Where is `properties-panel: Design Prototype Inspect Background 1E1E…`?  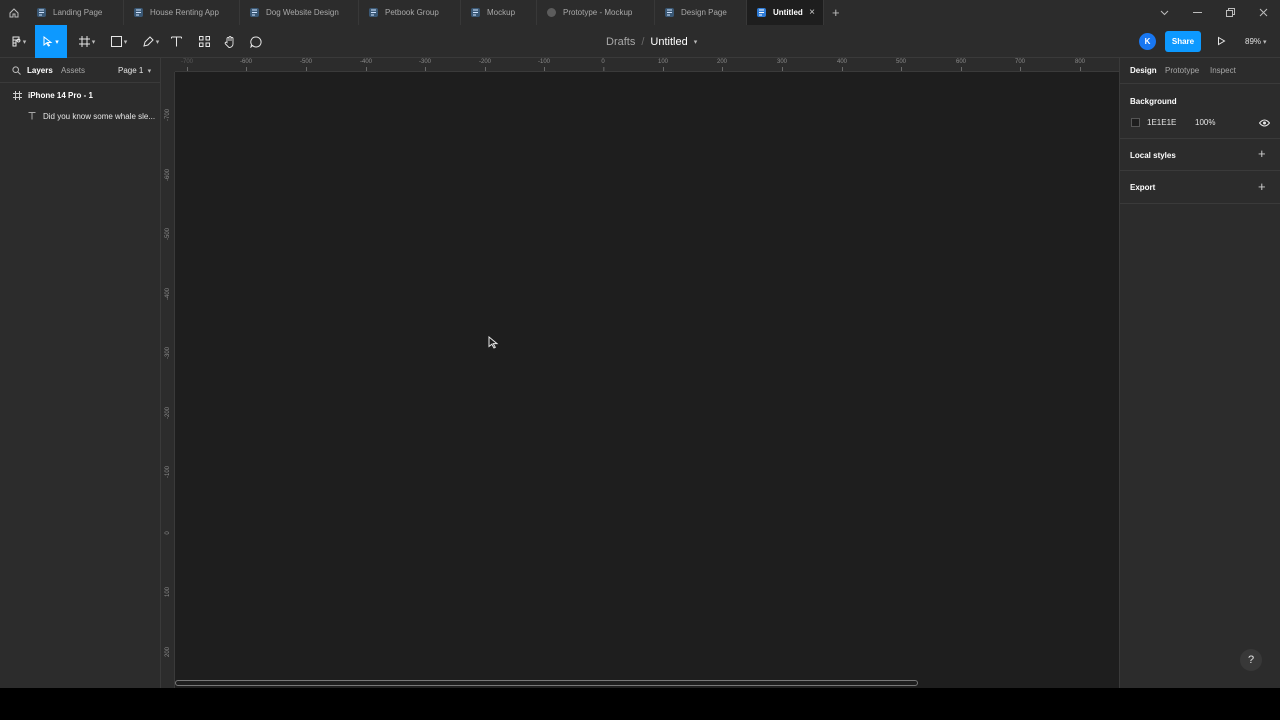
properties-panel: Design Prototype Inspect Background 1E1E… is located at coordinates (1199, 373).